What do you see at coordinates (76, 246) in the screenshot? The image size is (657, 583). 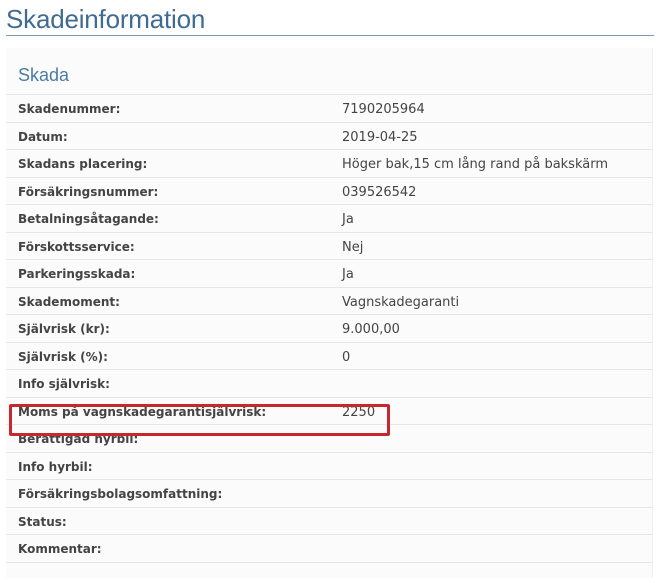 I see `row-label: Förskottsservice:` at bounding box center [76, 246].